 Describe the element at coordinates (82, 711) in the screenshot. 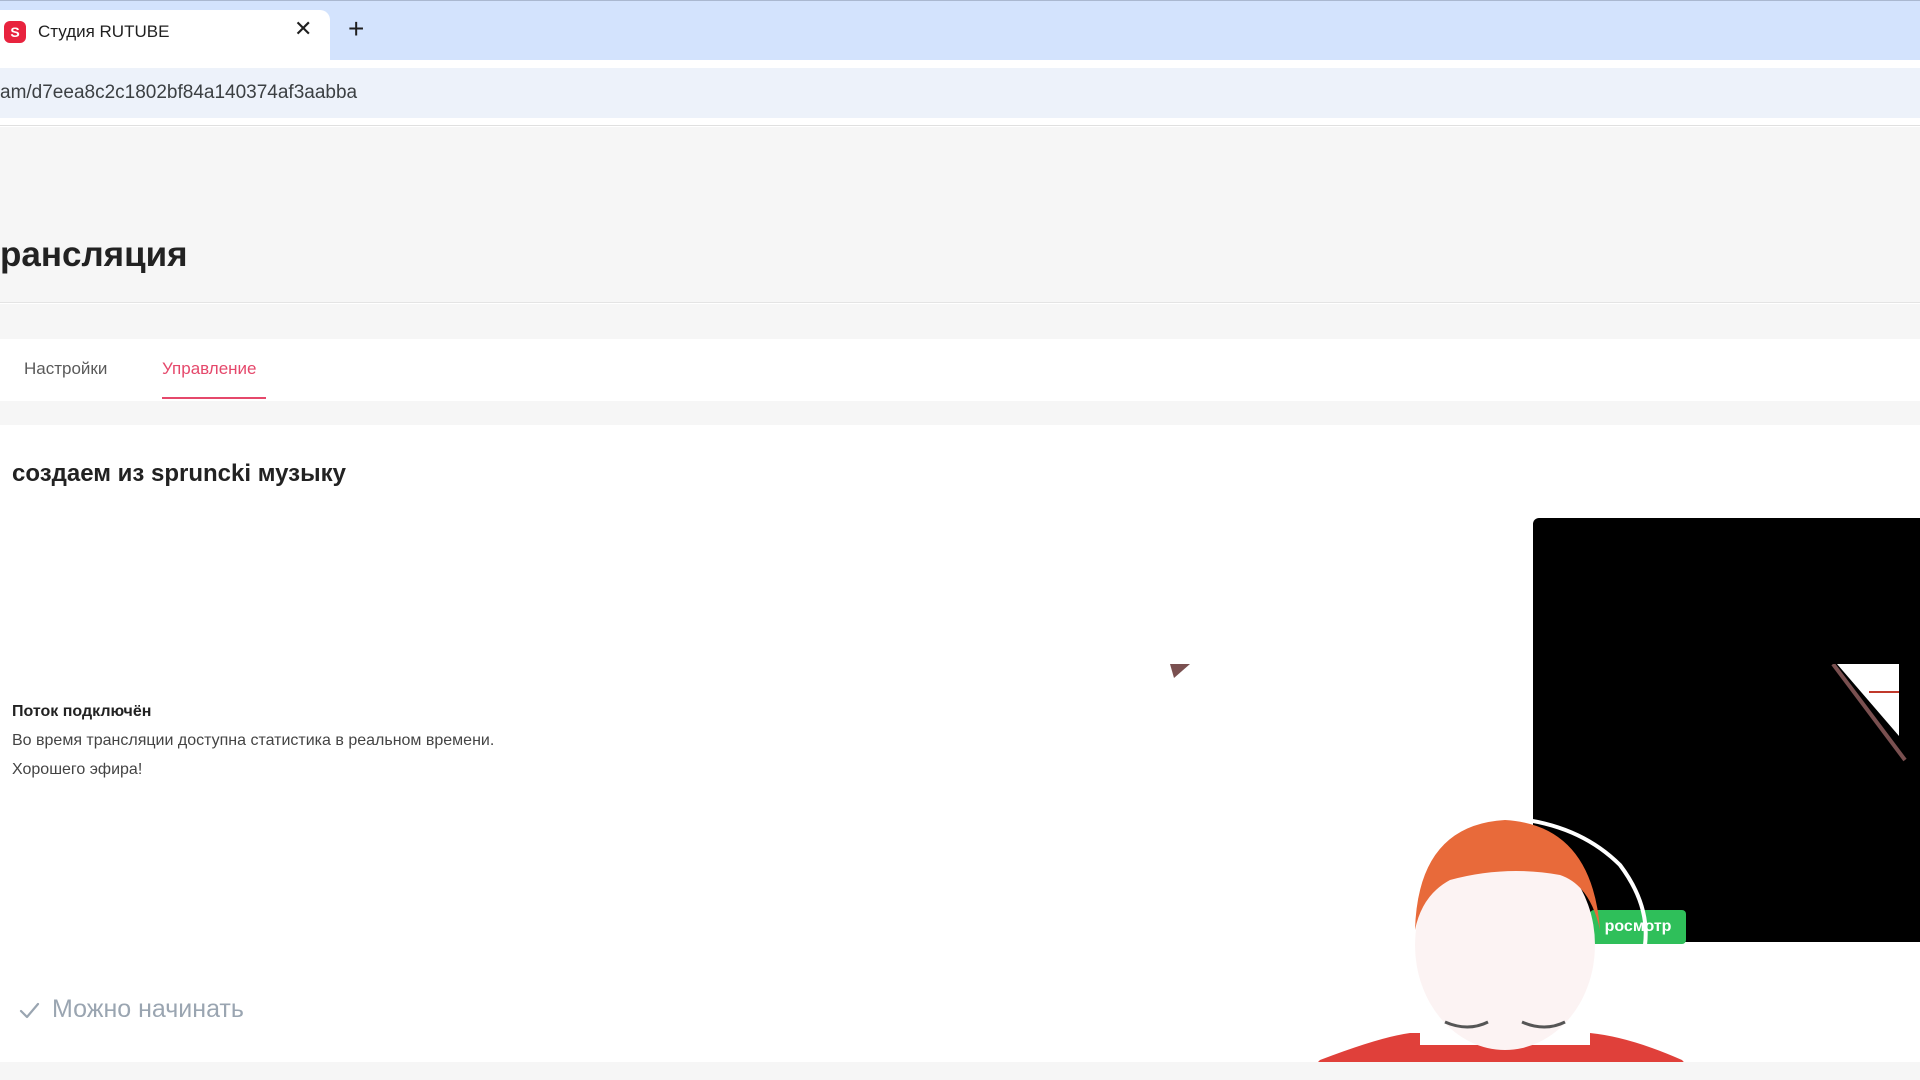

I see `stream-status-heading: Поток подключён` at that location.